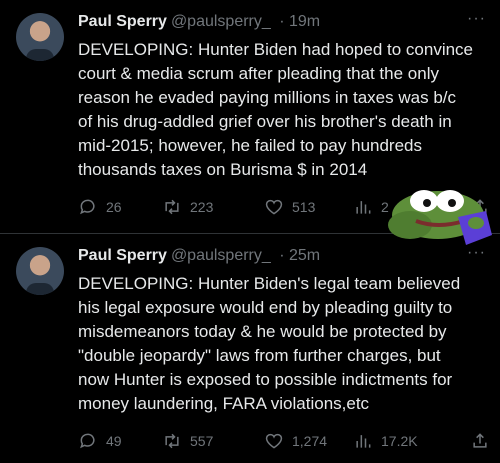 This screenshot has height=463, width=500. I want to click on share-icon, so click(480, 440).